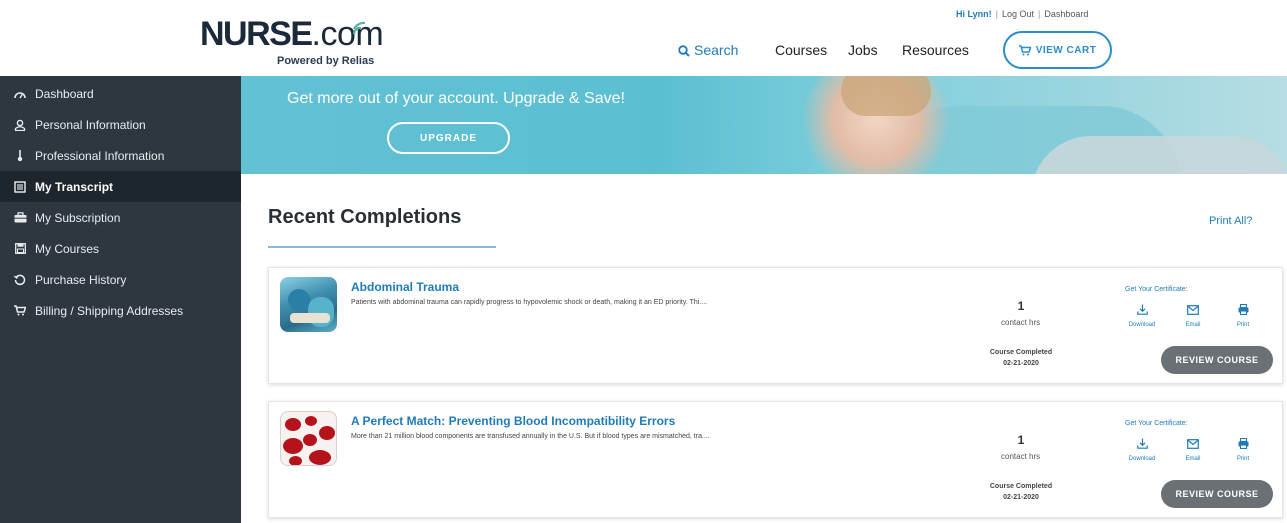  I want to click on logo-tagline: Powered by Relias, so click(326, 61).